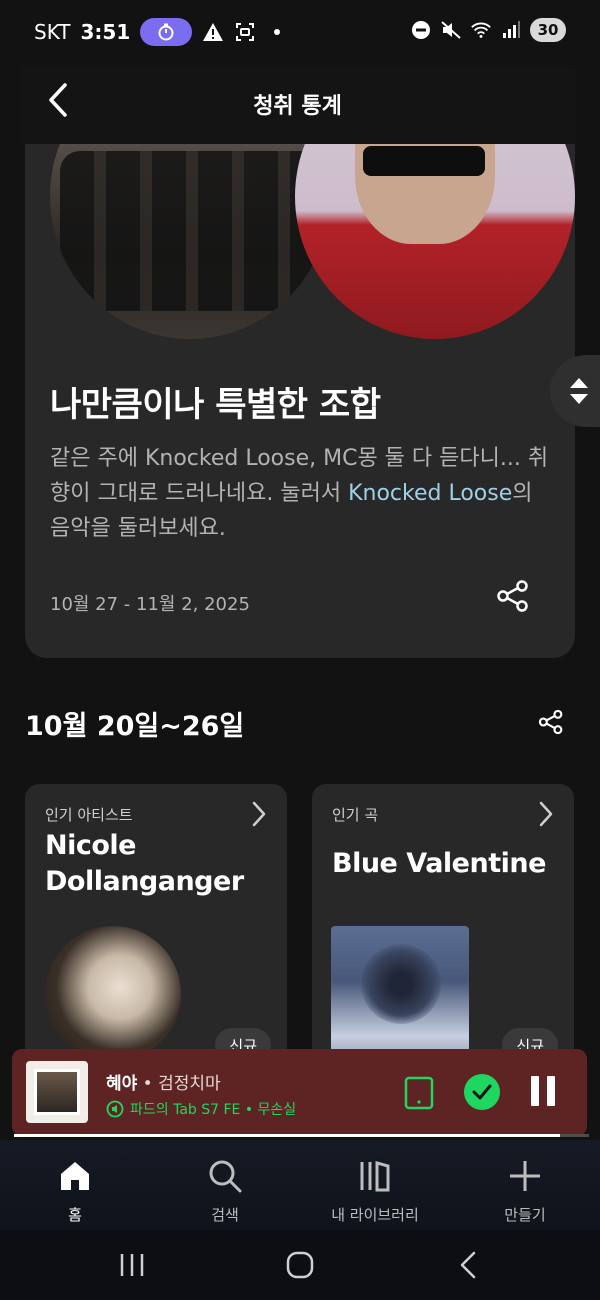 The image size is (600, 1300). What do you see at coordinates (439, 863) in the screenshot?
I see `top-track-name: Blue Valentine` at bounding box center [439, 863].